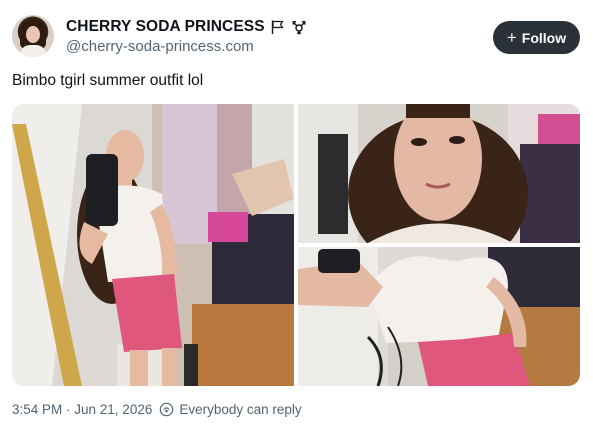 The image size is (593, 433). What do you see at coordinates (544, 37) in the screenshot?
I see `follow-label: Follow` at bounding box center [544, 37].